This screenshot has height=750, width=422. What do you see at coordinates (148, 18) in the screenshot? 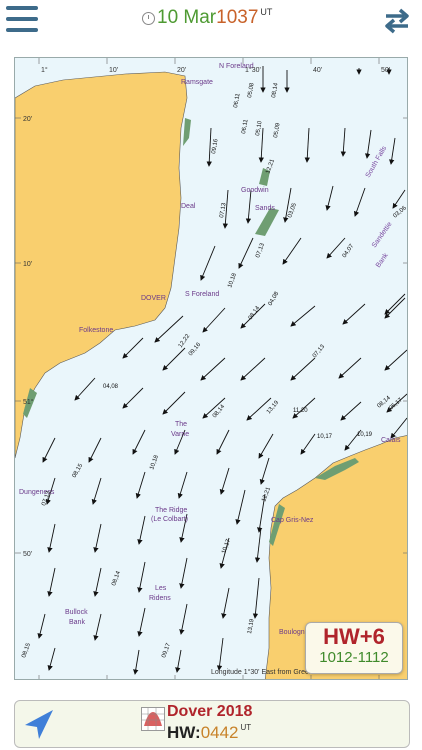
I see `clock-icon` at bounding box center [148, 18].